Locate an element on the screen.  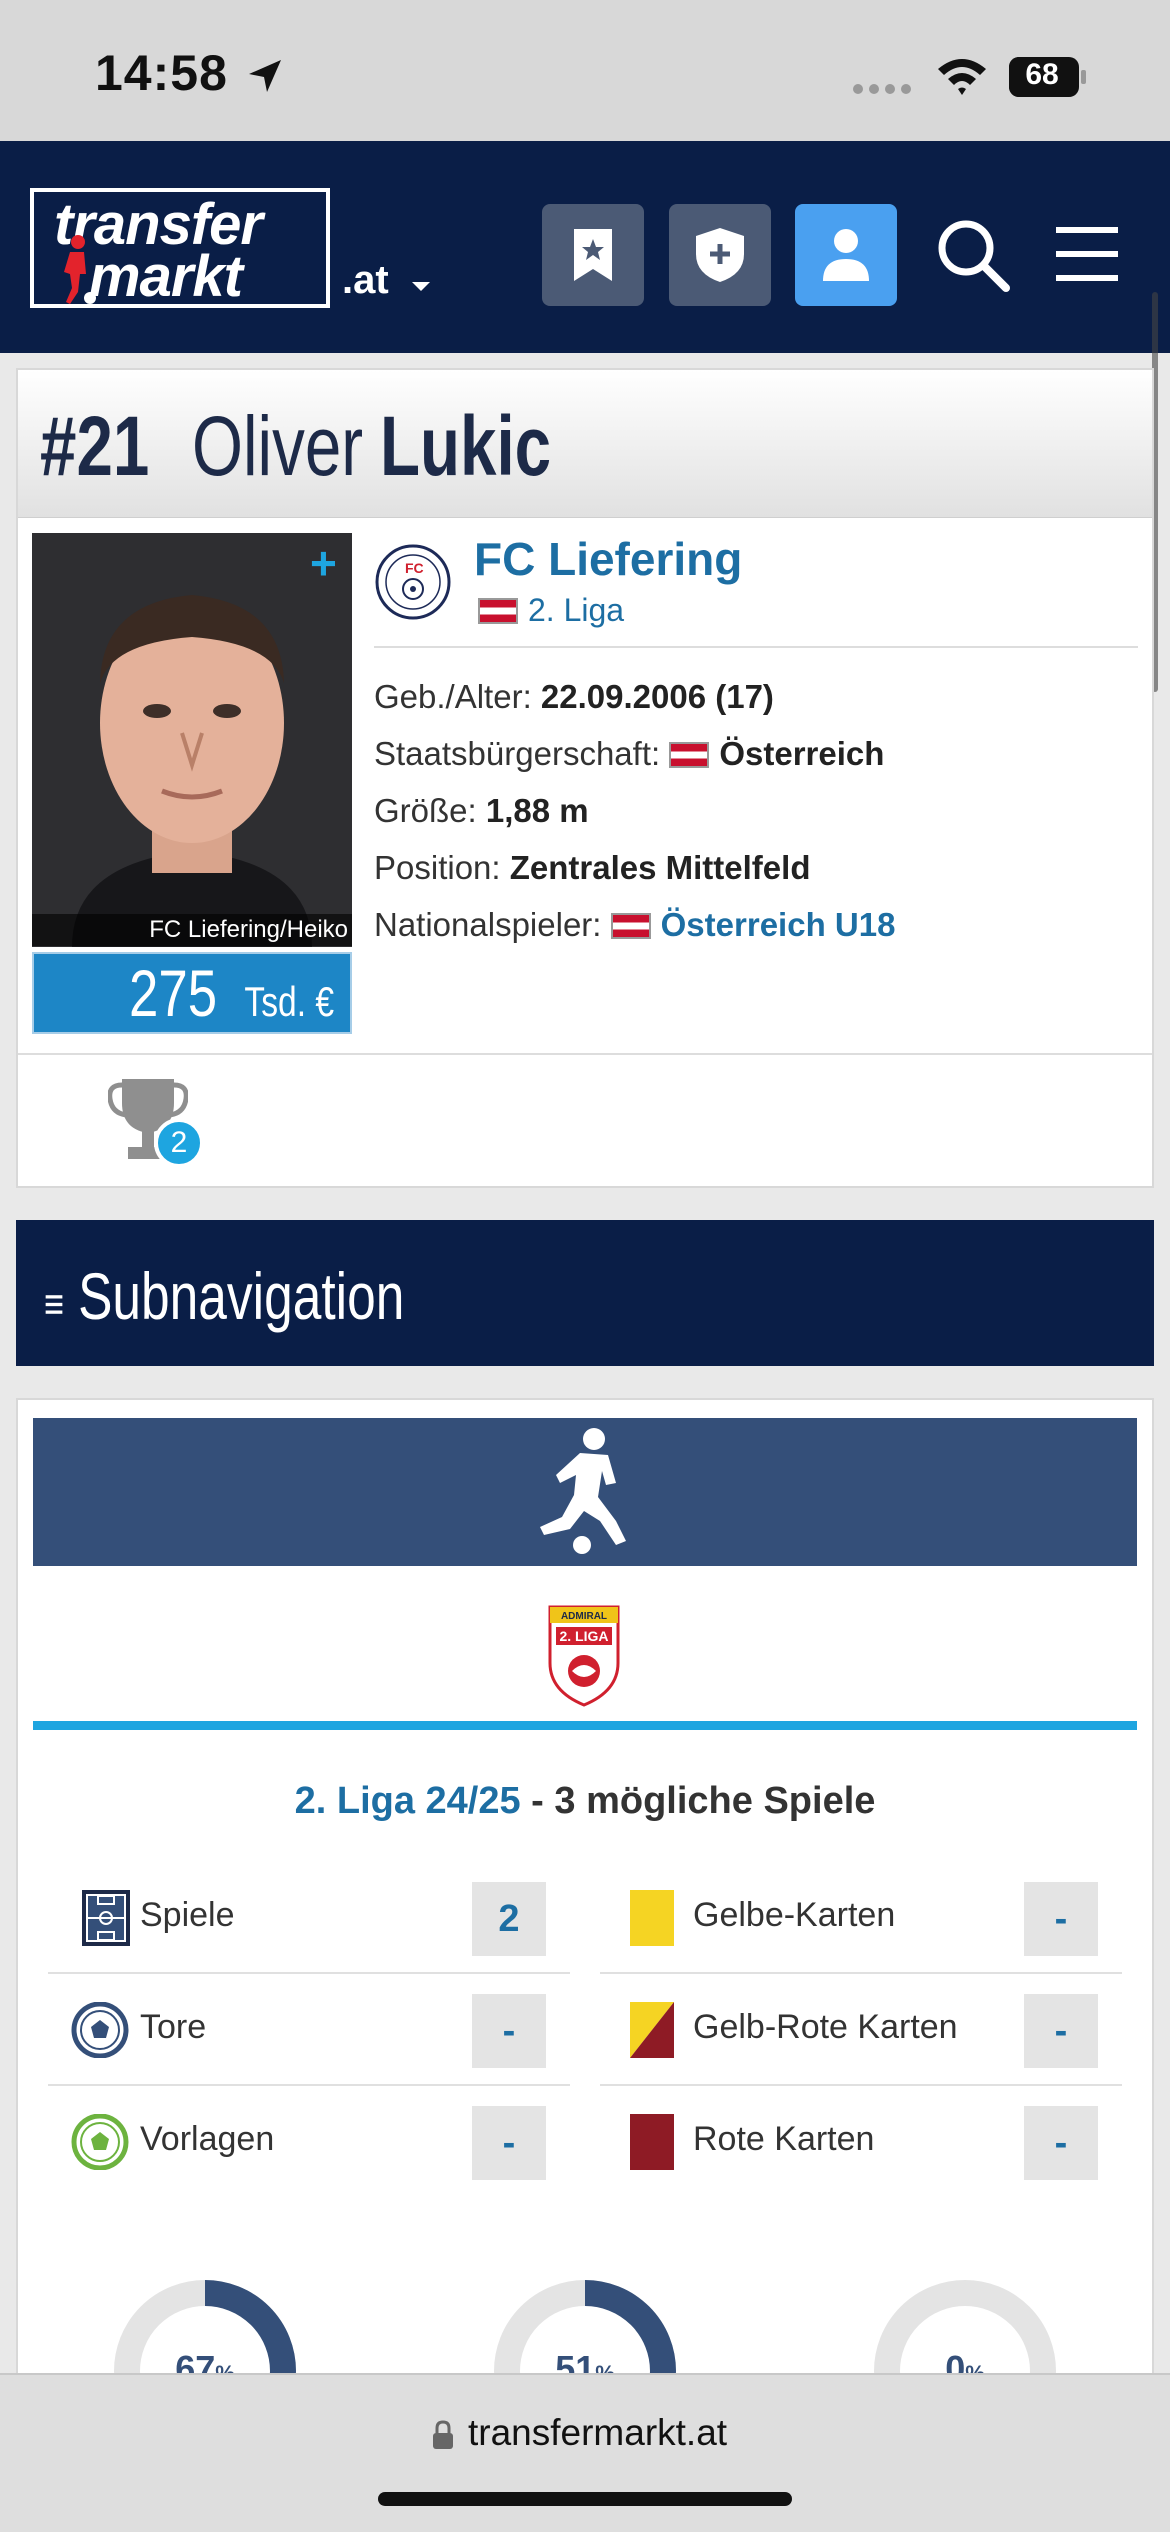
player-photo is located at coordinates (192, 740).